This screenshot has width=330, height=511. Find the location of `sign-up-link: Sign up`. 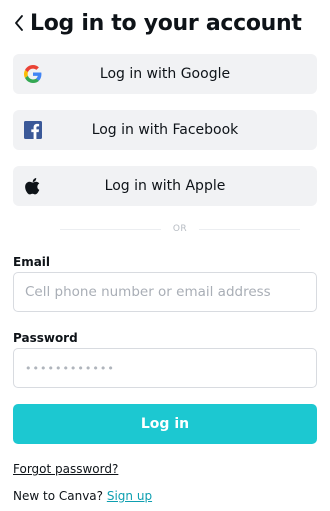

sign-up-link: Sign up is located at coordinates (129, 496).